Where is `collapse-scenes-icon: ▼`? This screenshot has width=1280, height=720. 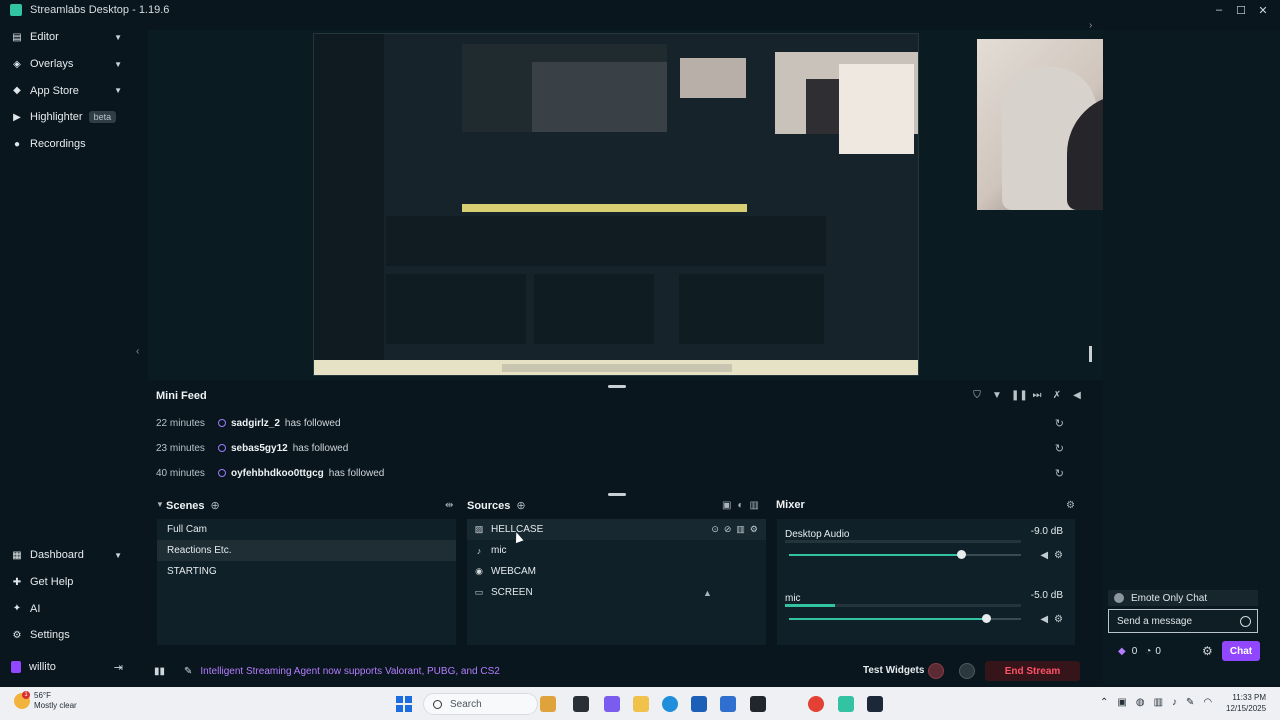
collapse-scenes-icon: ▼ is located at coordinates (160, 504).